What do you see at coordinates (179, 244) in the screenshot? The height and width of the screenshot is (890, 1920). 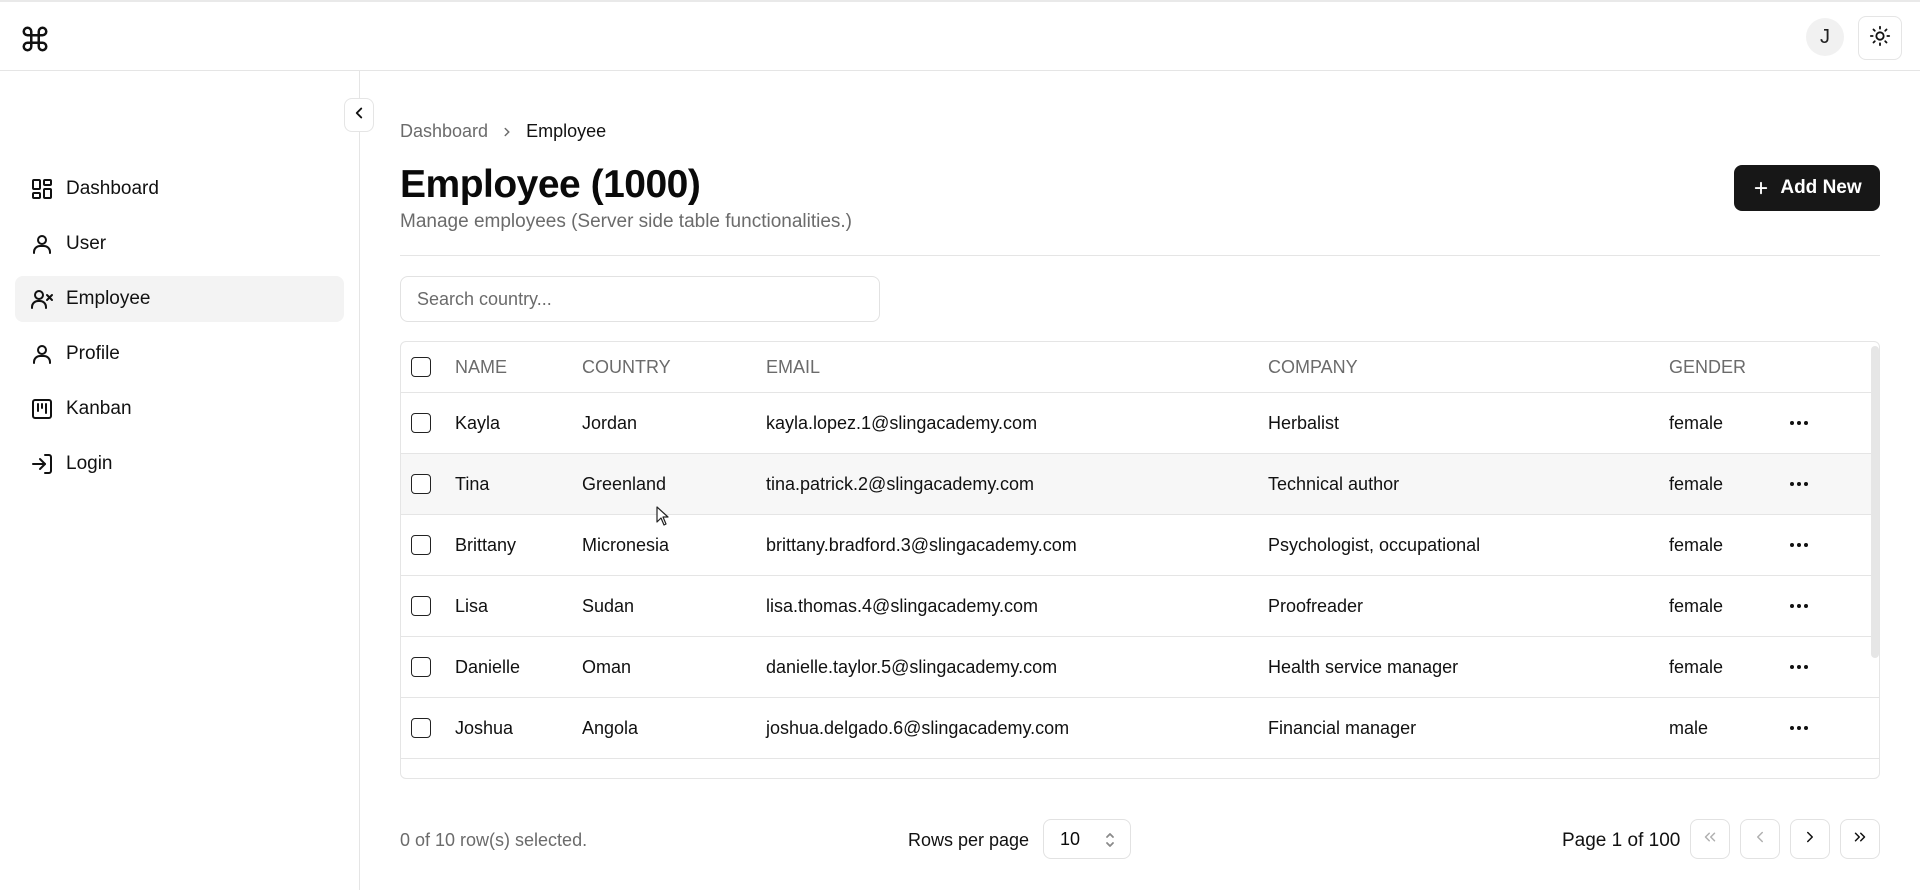 I see `sidebar-item-user: User` at bounding box center [179, 244].